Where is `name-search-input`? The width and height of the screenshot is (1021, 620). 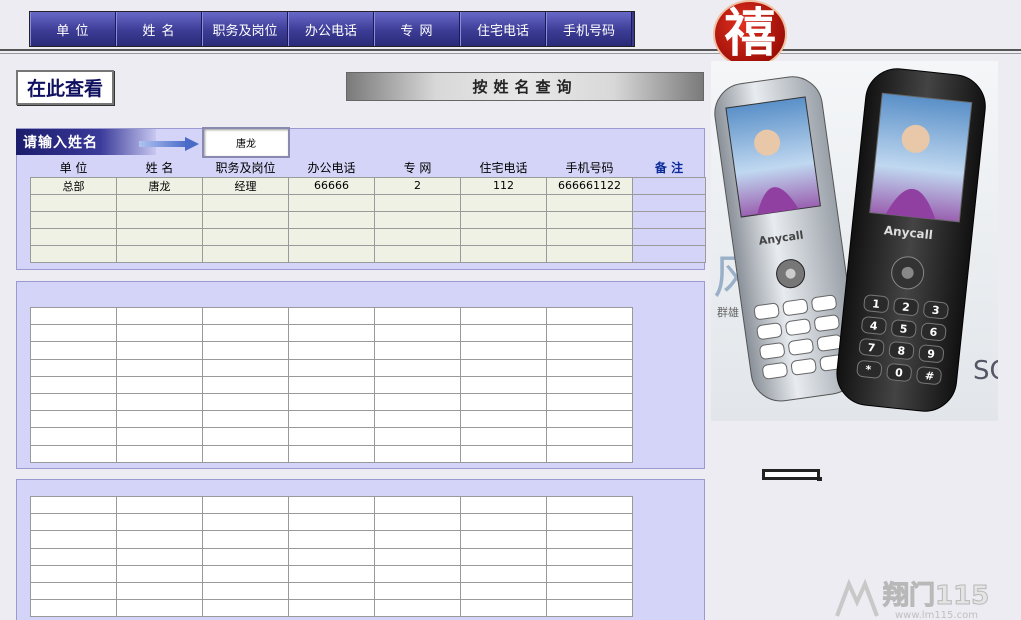
name-search-input is located at coordinates (246, 142).